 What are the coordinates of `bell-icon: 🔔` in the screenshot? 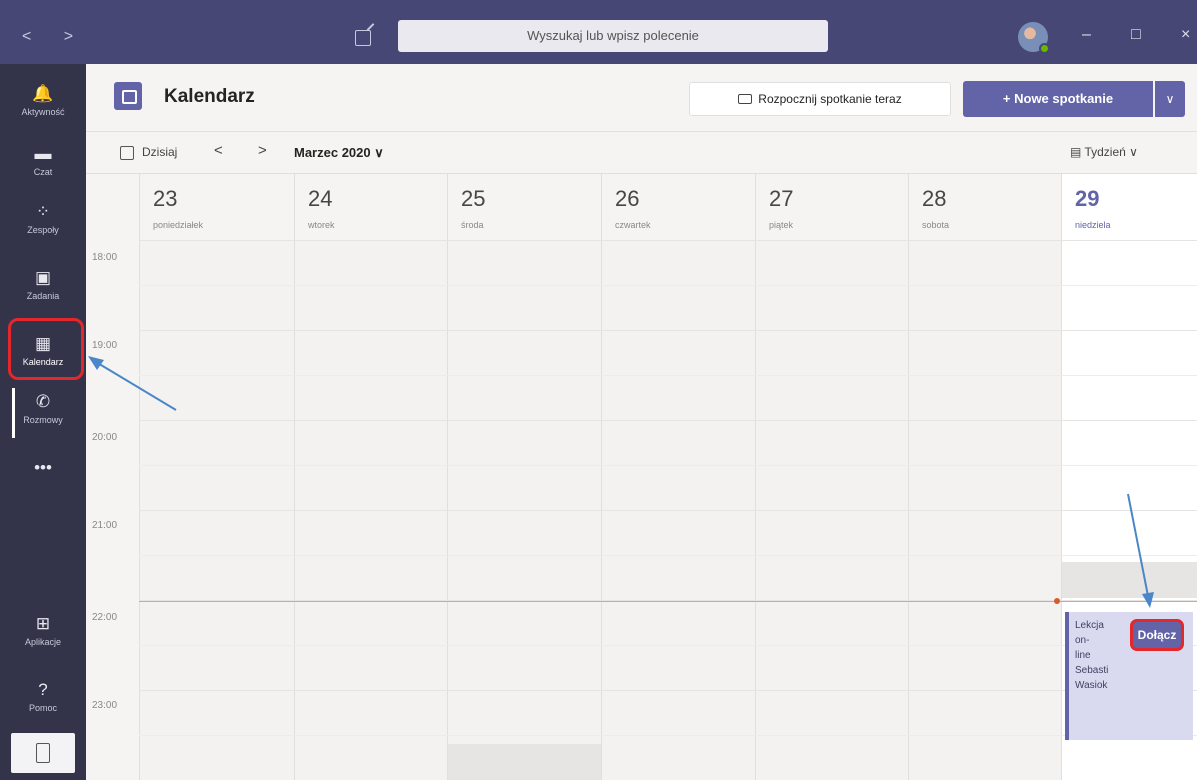 It's located at (43, 93).